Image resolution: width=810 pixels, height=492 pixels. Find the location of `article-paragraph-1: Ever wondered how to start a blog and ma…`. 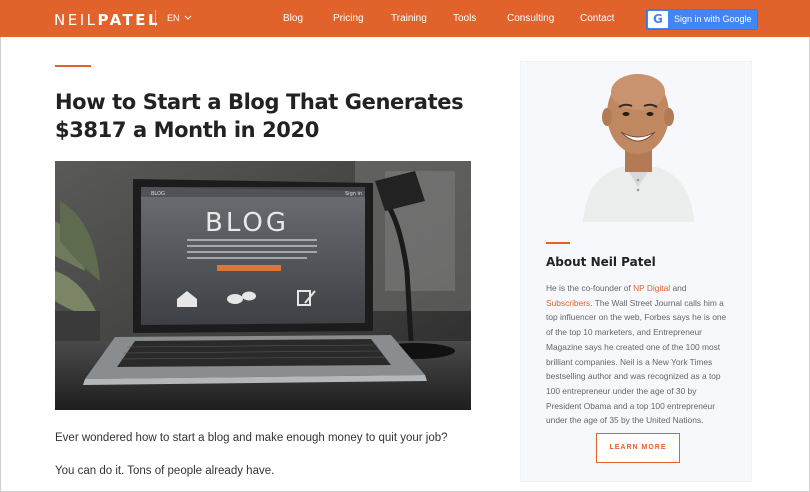

article-paragraph-1: Ever wondered how to start a blog and ma… is located at coordinates (251, 438).